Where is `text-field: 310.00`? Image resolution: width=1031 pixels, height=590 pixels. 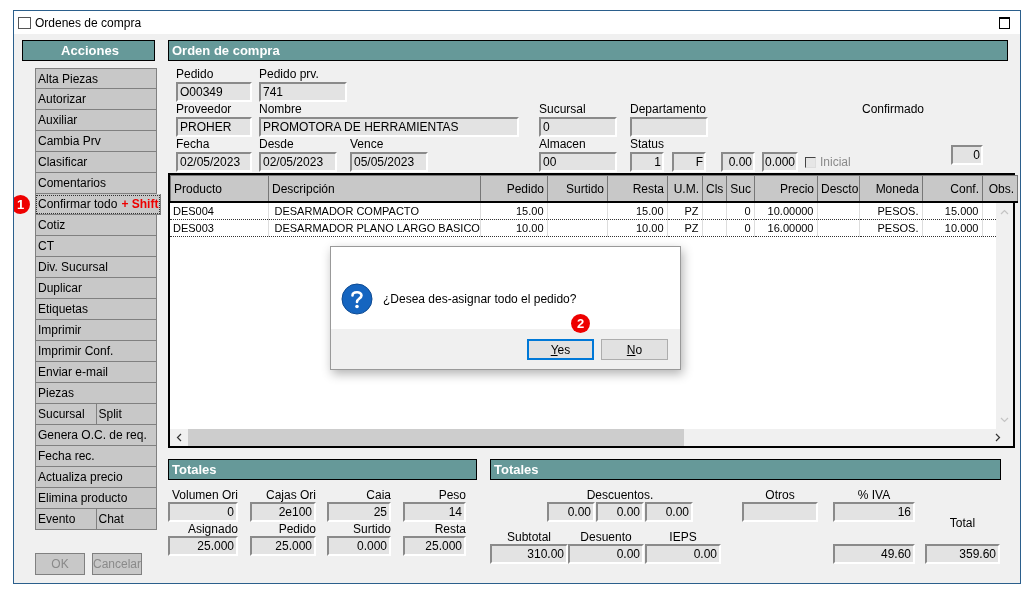
text-field: 310.00 is located at coordinates (529, 554).